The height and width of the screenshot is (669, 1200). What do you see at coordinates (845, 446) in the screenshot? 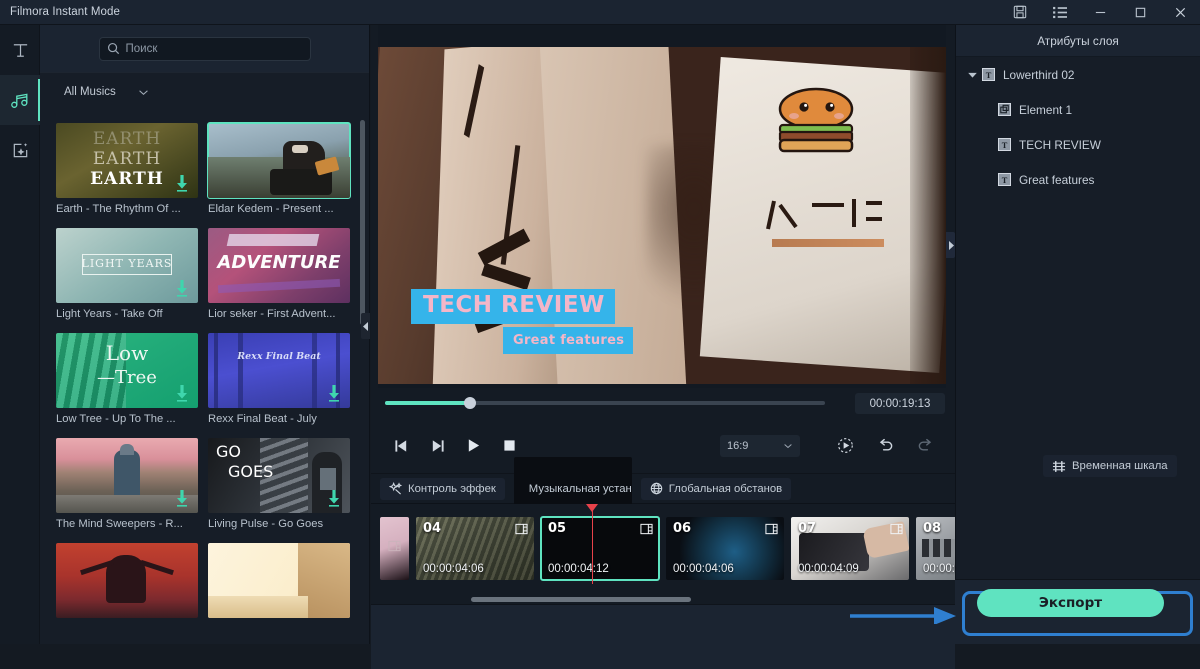
I see `snapshot-icon` at bounding box center [845, 446].